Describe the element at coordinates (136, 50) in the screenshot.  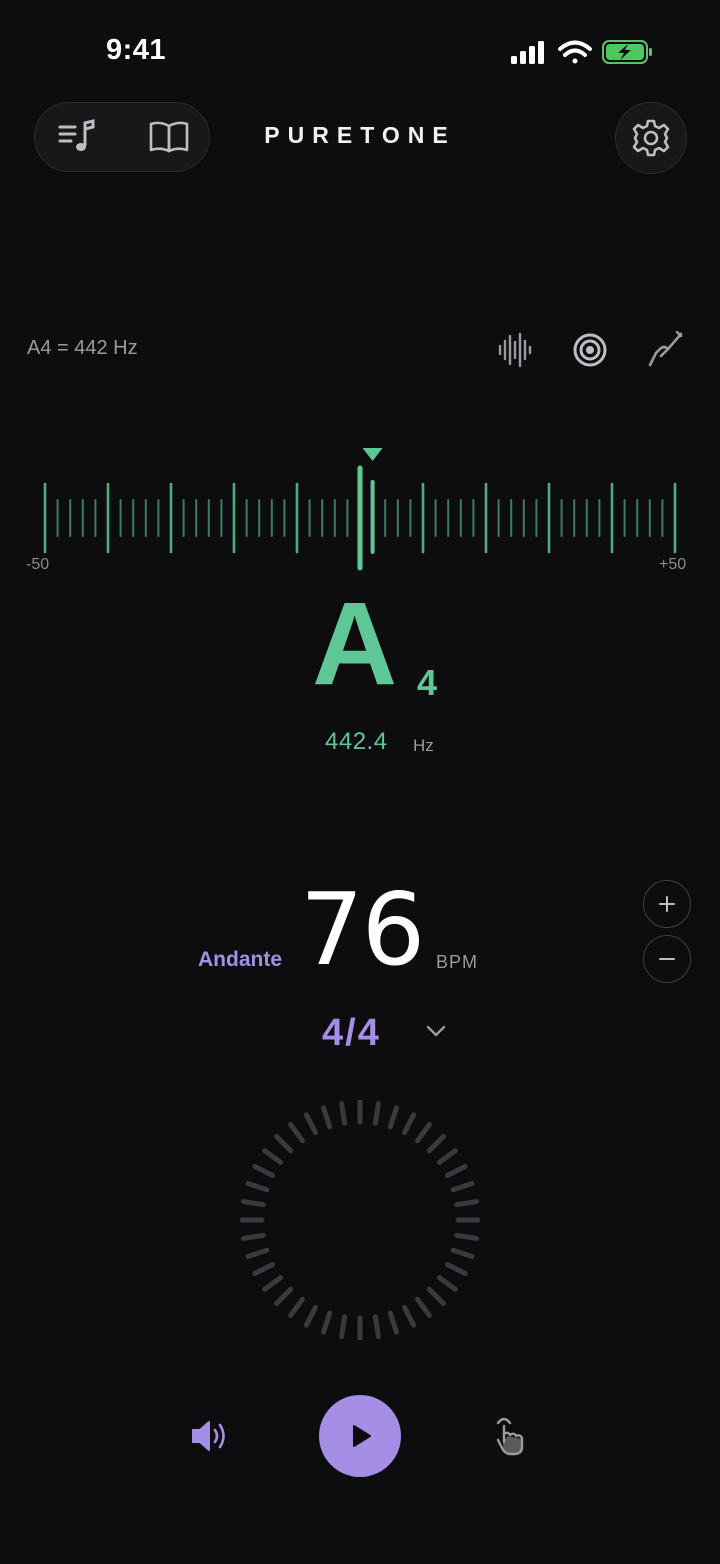
I see `status-time: 9:41` at that location.